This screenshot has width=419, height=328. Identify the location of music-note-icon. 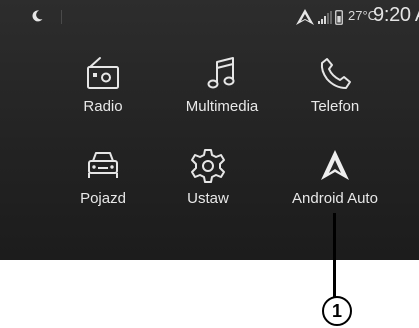
(221, 73).